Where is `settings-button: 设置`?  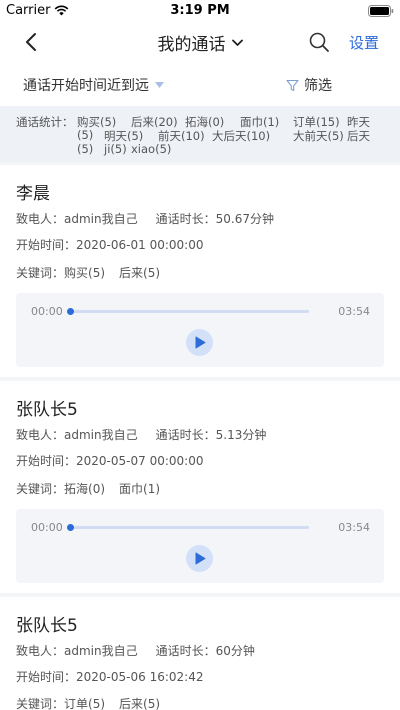
settings-button: 设置 is located at coordinates (364, 42).